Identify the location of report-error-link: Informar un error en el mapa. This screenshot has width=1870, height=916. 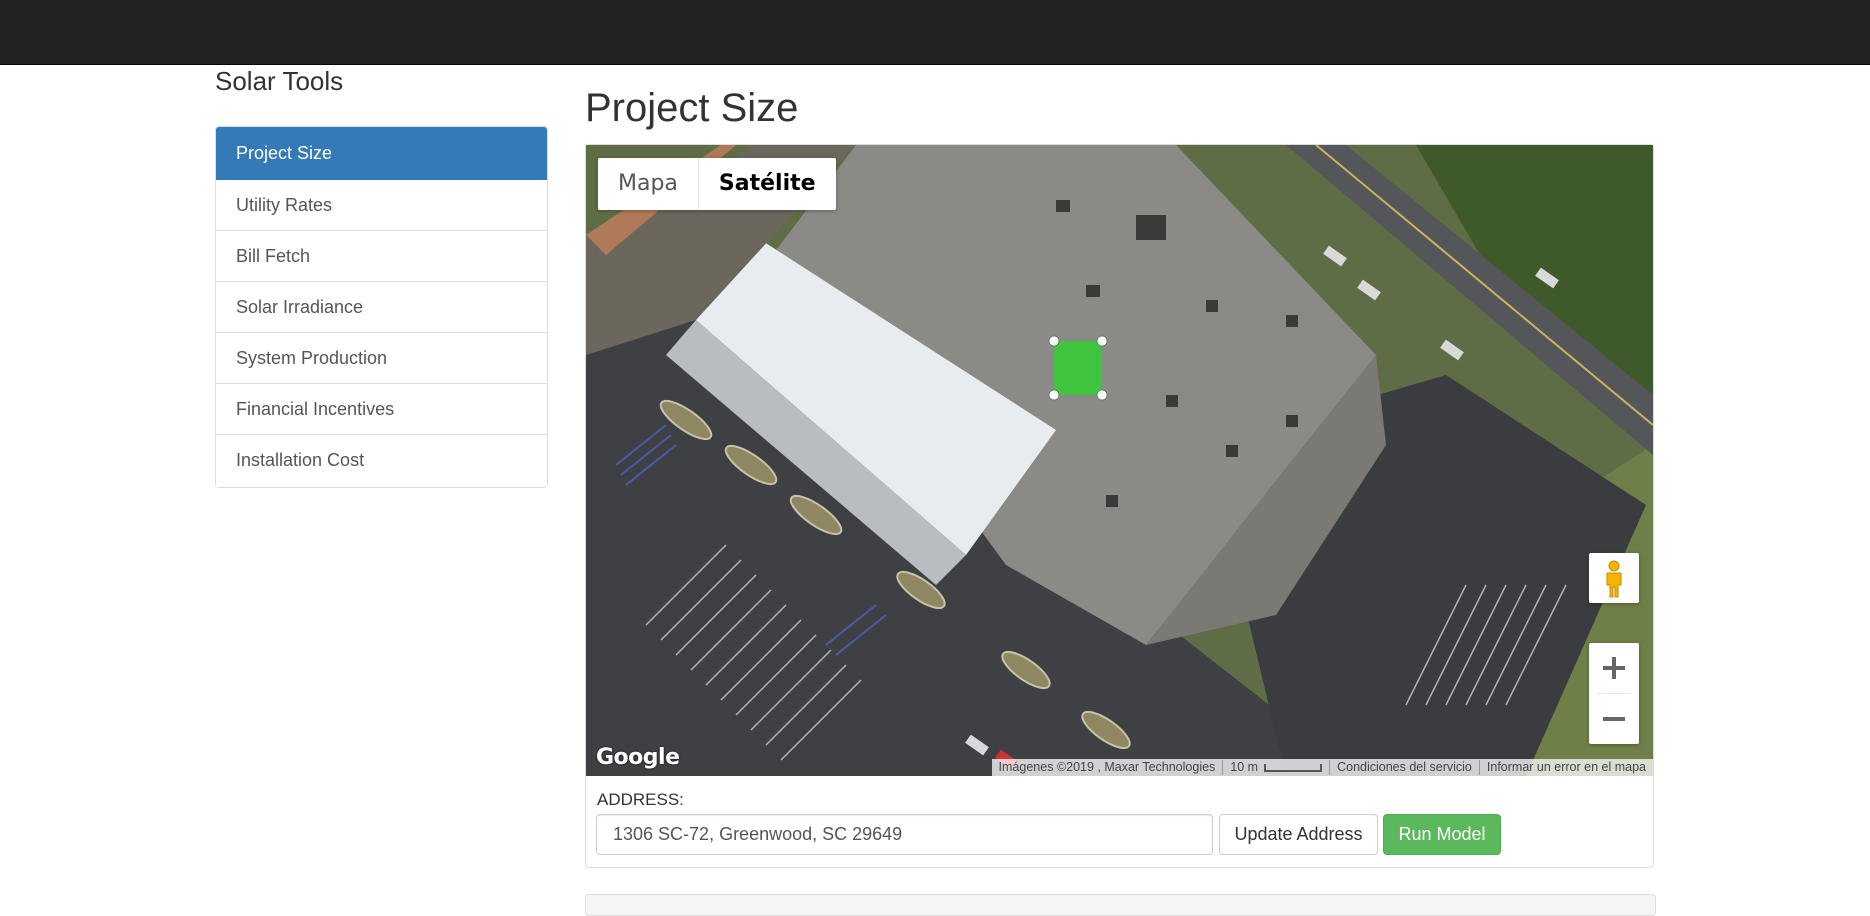
(1565, 767).